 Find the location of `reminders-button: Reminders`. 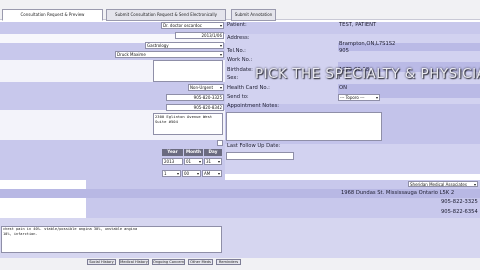

reminders-button: Reminders is located at coordinates (228, 262).